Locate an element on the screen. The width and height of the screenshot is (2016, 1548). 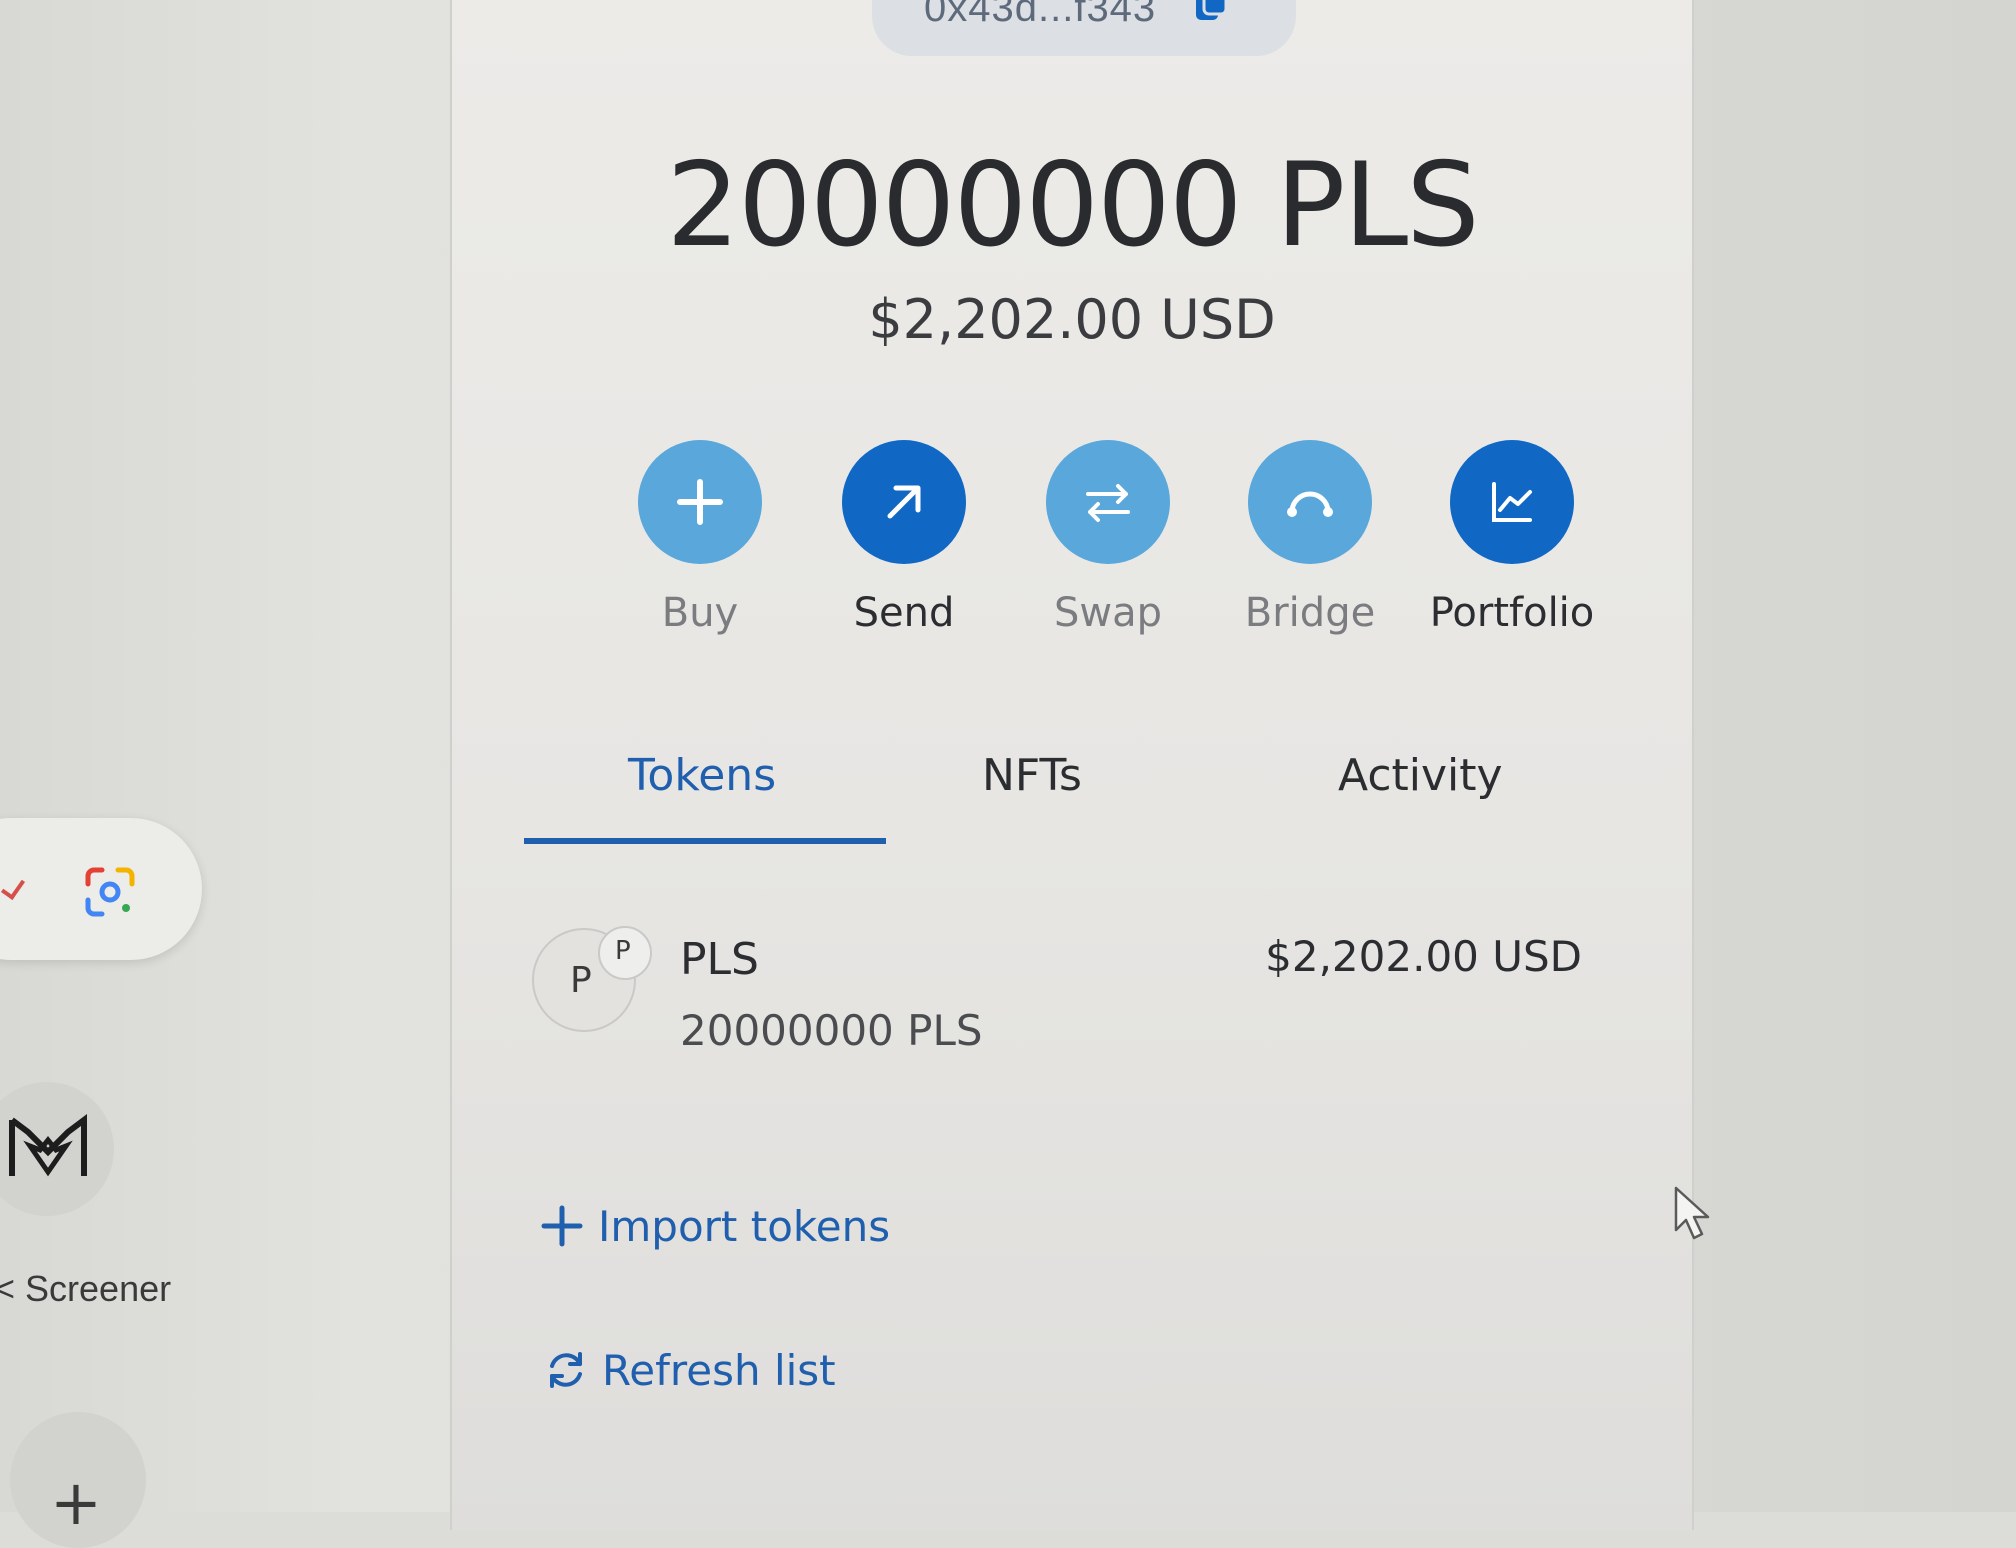
voice-search-icon is located at coordinates (13, 887).